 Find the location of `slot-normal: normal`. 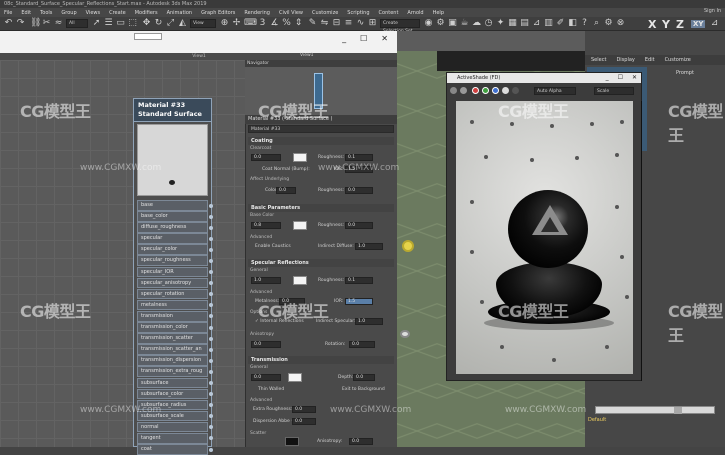

slot-normal: normal is located at coordinates (175, 427).